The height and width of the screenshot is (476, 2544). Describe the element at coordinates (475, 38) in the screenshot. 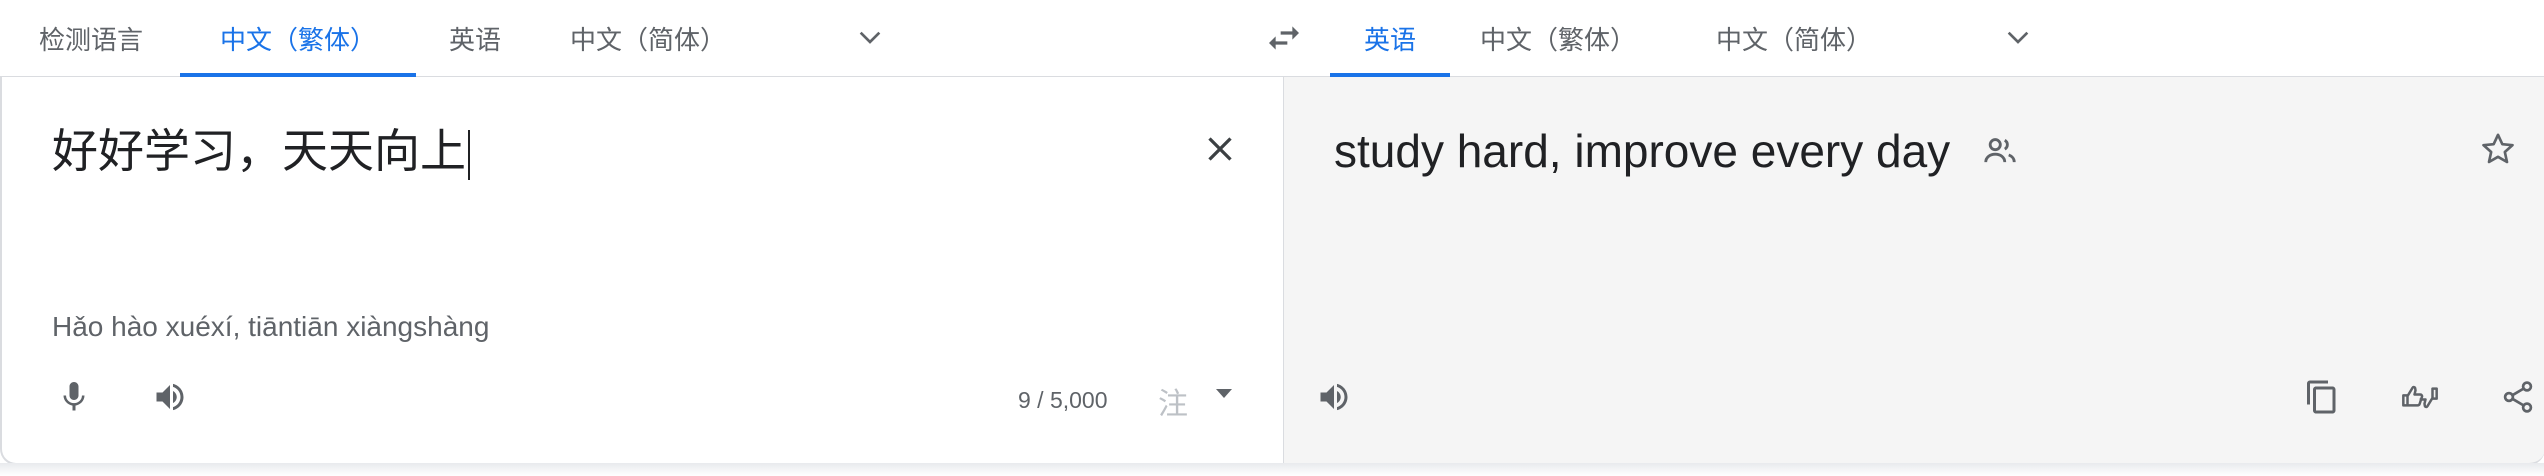

I see `tab-source-english: 英语` at that location.